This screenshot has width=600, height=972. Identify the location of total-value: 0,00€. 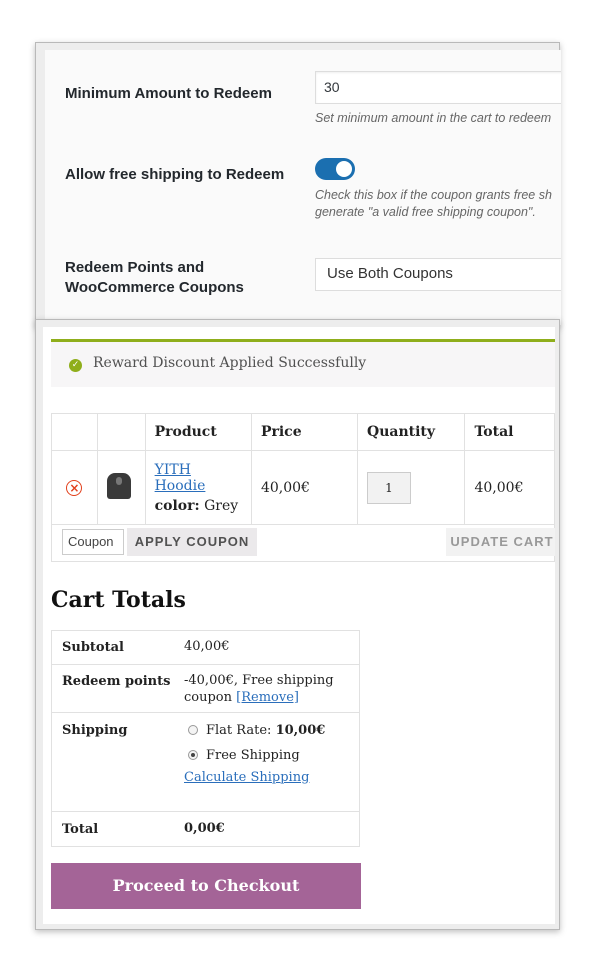
(204, 828).